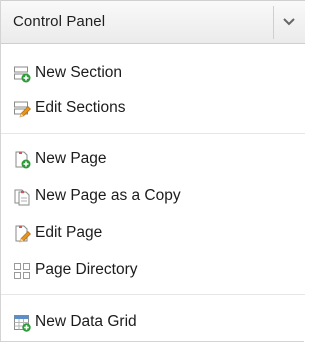 The image size is (320, 342). What do you see at coordinates (153, 22) in the screenshot?
I see `panel-header: Control Panel` at bounding box center [153, 22].